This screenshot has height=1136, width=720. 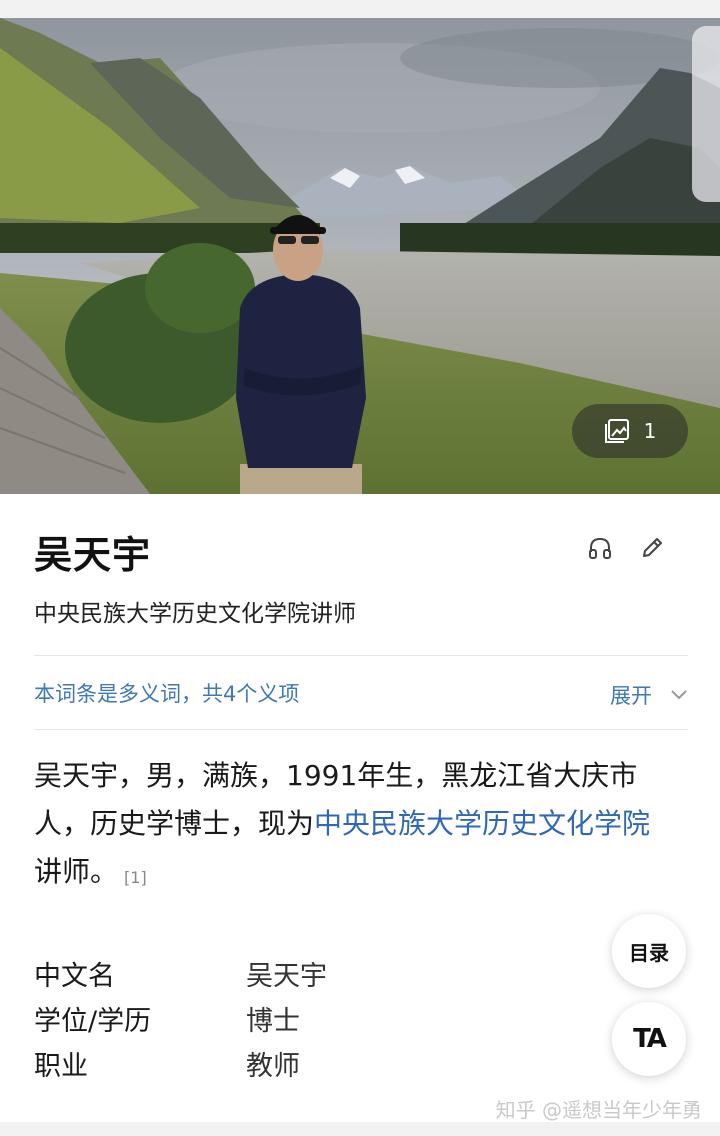 I want to click on side-drawer-handle, so click(x=706, y=114).